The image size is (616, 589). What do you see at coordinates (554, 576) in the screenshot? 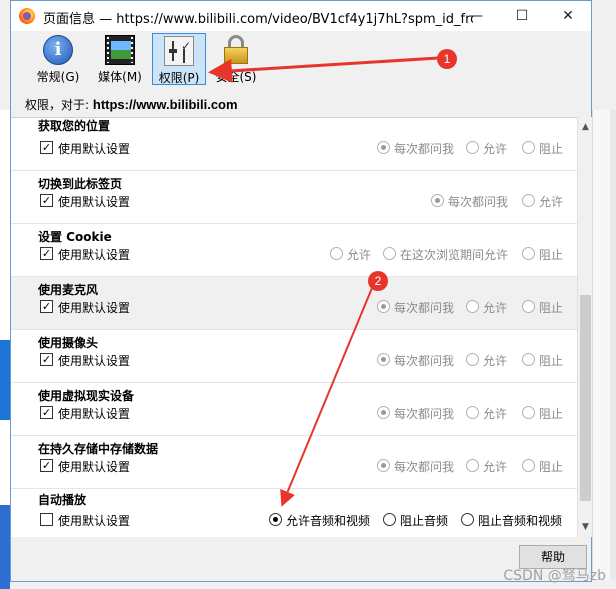
I see `watermark: CSDN @驽马zb` at bounding box center [554, 576].